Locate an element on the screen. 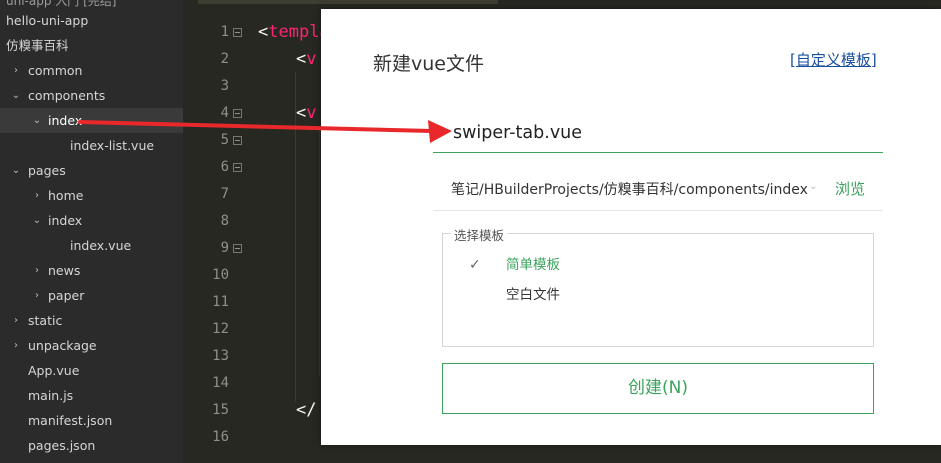 The width and height of the screenshot is (941, 463). template-option-blank: 空白文件 is located at coordinates (658, 295).